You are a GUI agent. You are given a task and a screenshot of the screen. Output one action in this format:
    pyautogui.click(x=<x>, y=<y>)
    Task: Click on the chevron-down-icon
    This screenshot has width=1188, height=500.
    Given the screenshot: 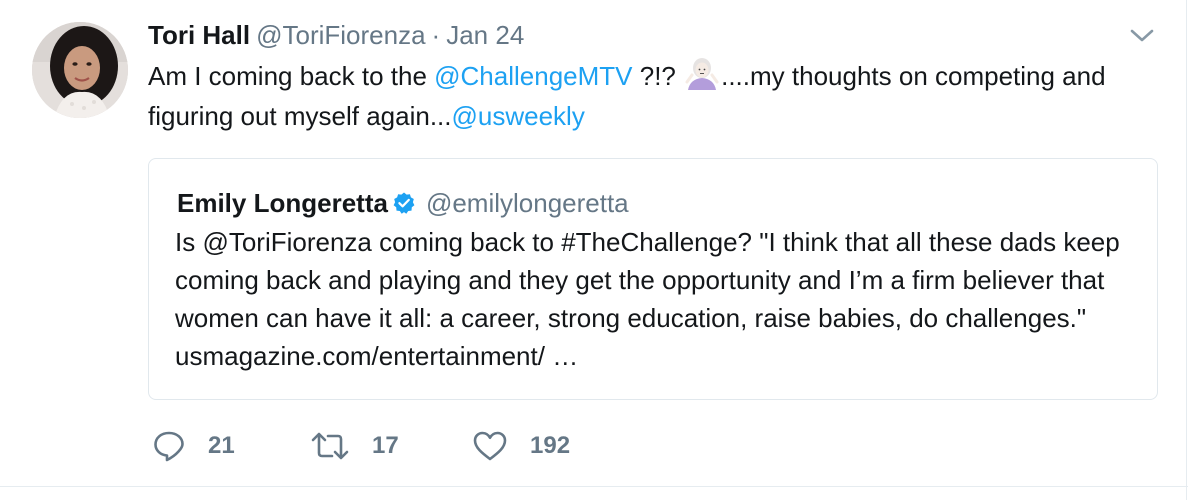 What is the action you would take?
    pyautogui.click(x=1142, y=36)
    